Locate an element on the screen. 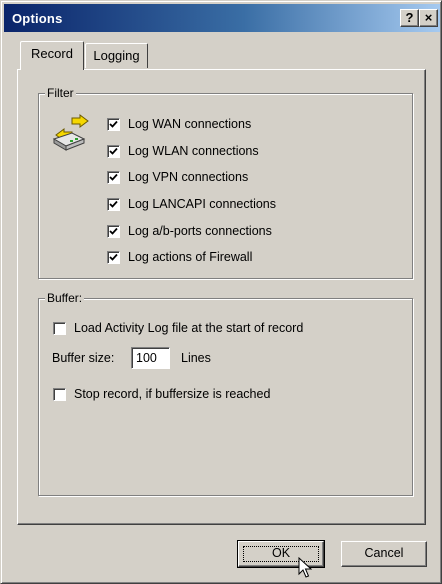 The image size is (442, 584). buffer-size-input: 100 is located at coordinates (150, 358).